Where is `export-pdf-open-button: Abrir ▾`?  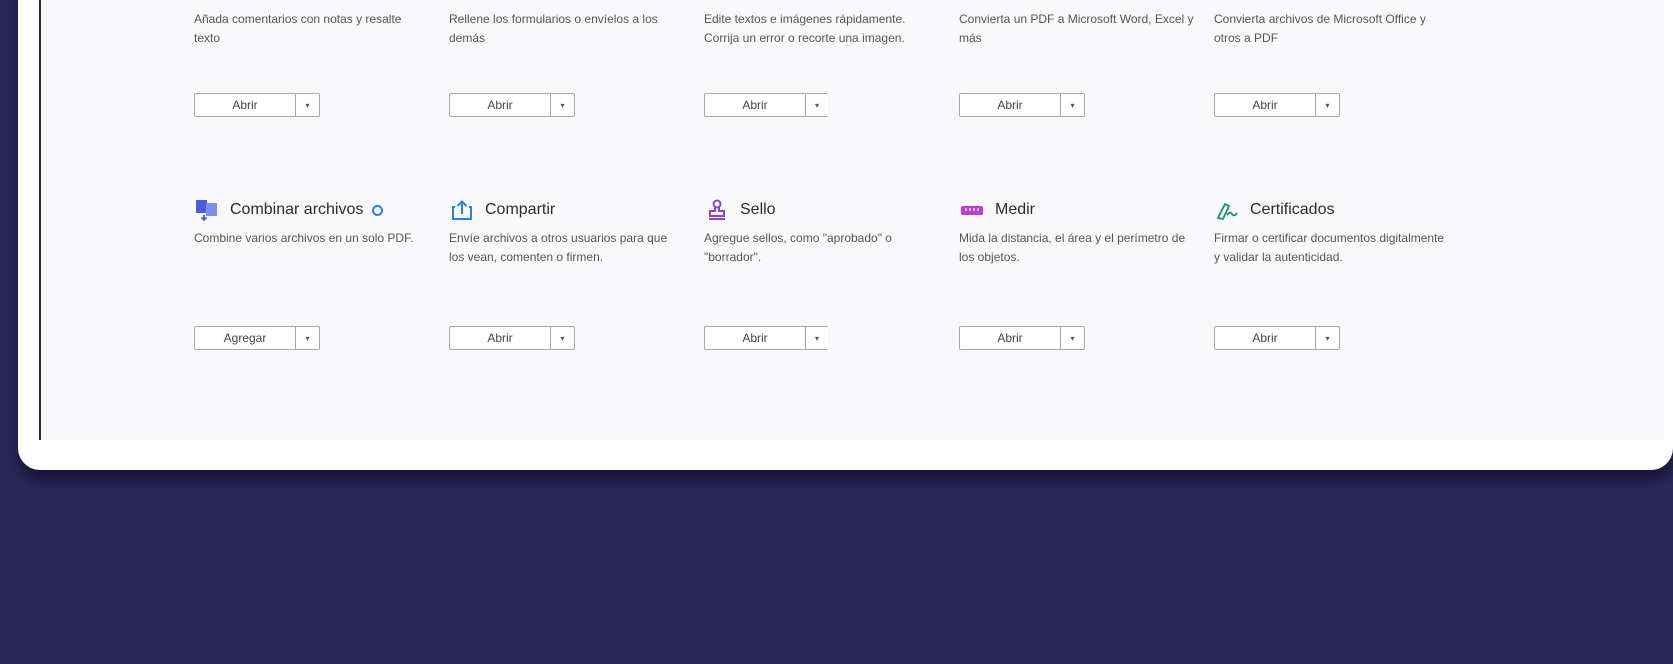 export-pdf-open-button: Abrir ▾ is located at coordinates (1022, 105).